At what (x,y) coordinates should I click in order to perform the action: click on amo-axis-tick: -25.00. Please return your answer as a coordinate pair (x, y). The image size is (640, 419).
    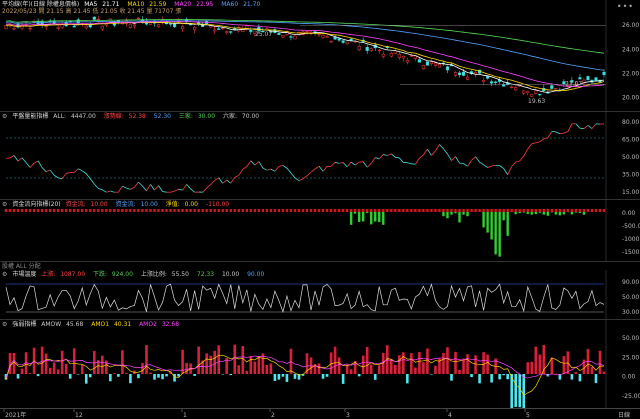
    Looking at the image, I should click on (631, 396).